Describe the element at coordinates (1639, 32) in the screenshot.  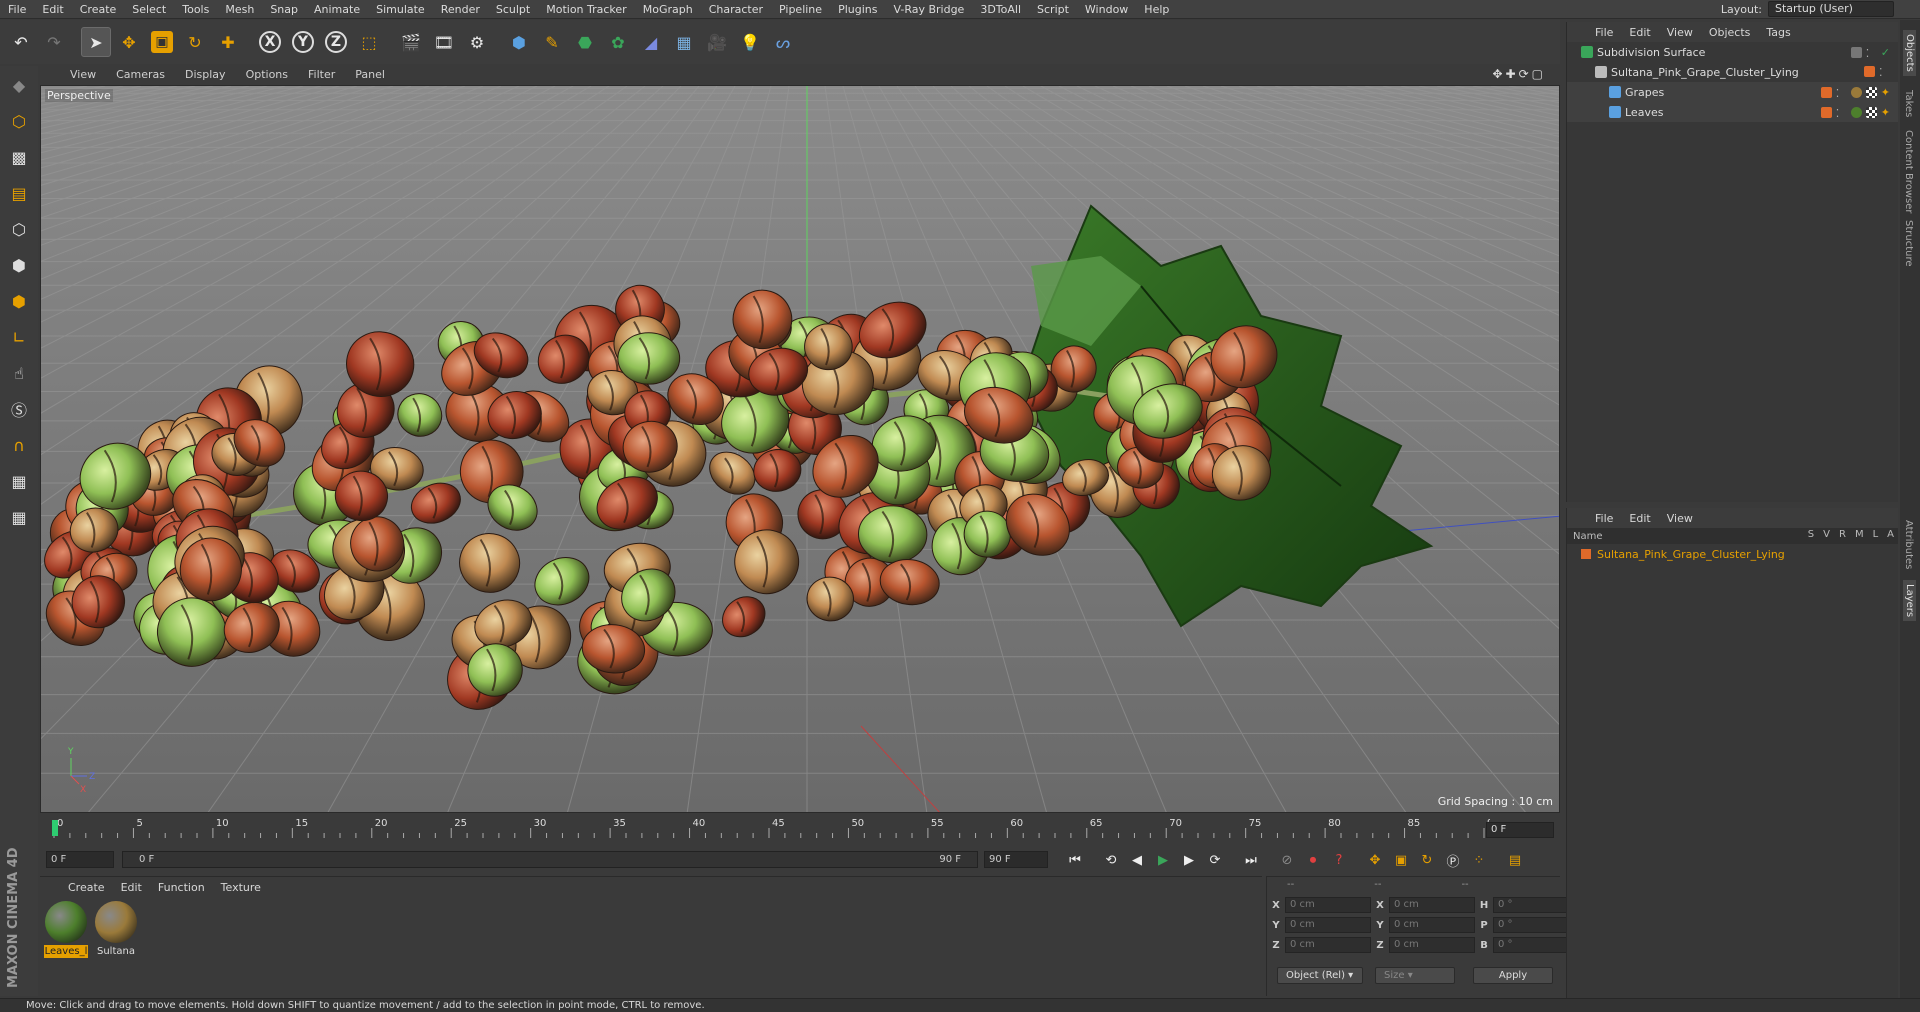
I see `object-menu-edit: Edit` at that location.